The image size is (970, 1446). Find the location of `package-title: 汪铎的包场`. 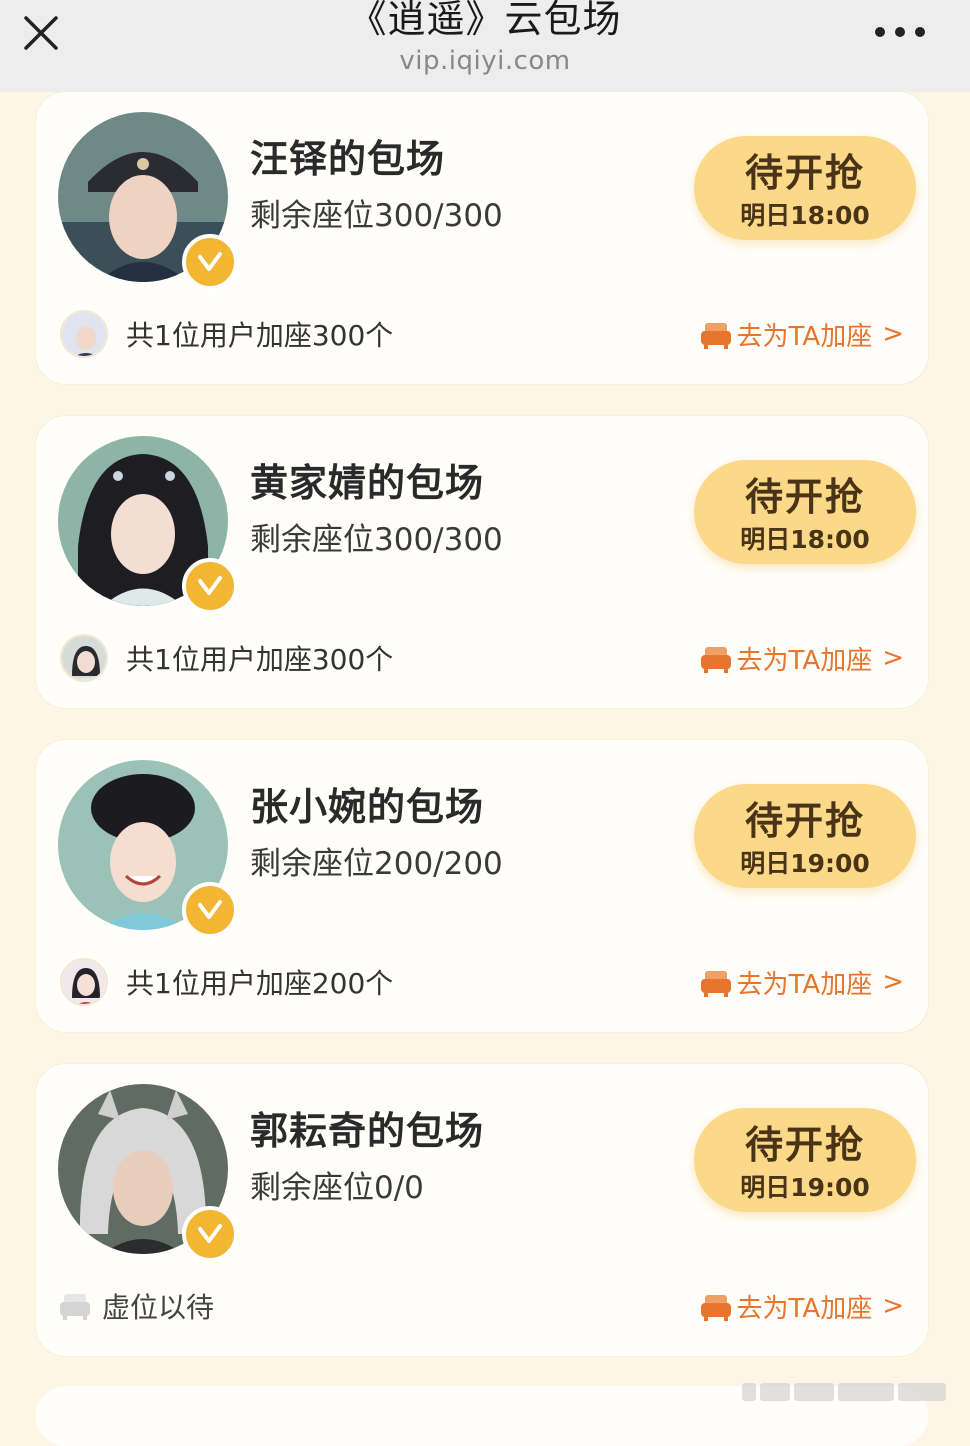

package-title: 汪铎的包场 is located at coordinates (348, 159).